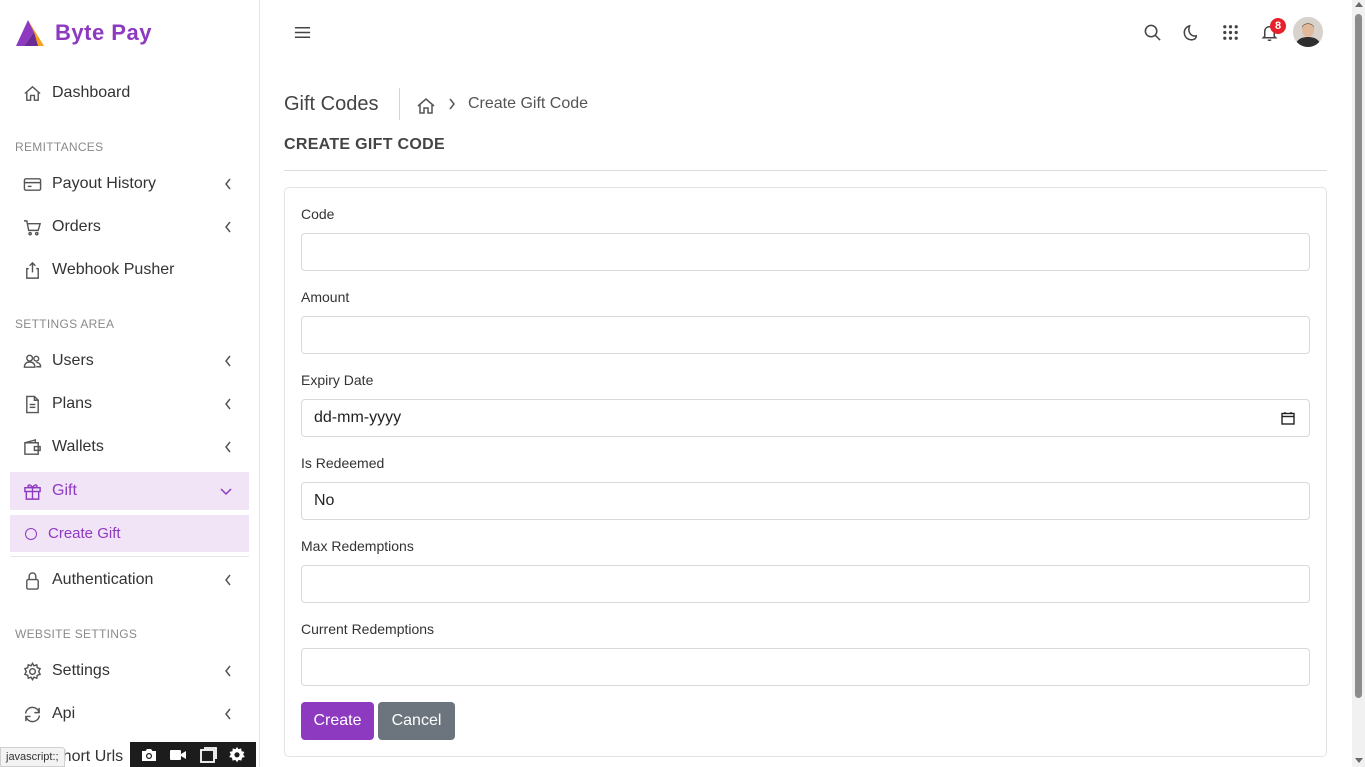 The height and width of the screenshot is (767, 1365). I want to click on expiry-date-field: dd-mm-yyyy, so click(805, 418).